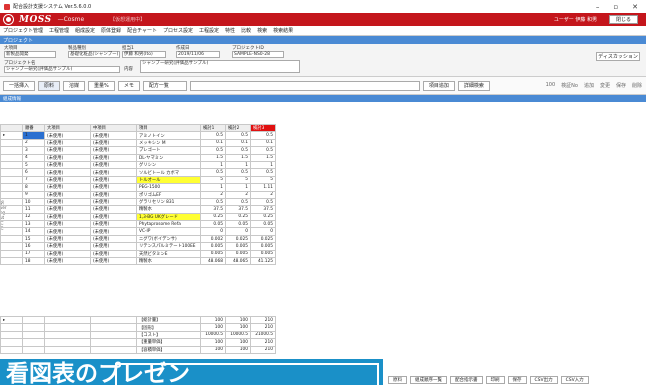 Image resolution: width=646 pixels, height=387 pixels. I want to click on cell-order: 12, so click(33, 217).